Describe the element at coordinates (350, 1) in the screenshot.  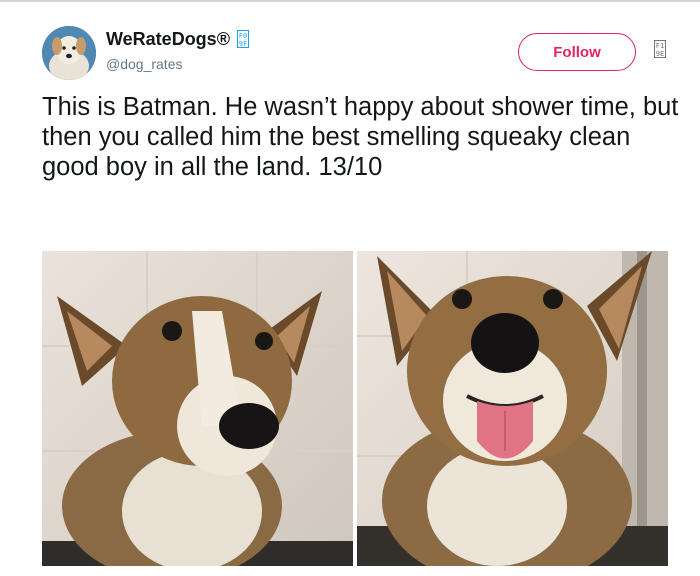
I see `top-border` at that location.